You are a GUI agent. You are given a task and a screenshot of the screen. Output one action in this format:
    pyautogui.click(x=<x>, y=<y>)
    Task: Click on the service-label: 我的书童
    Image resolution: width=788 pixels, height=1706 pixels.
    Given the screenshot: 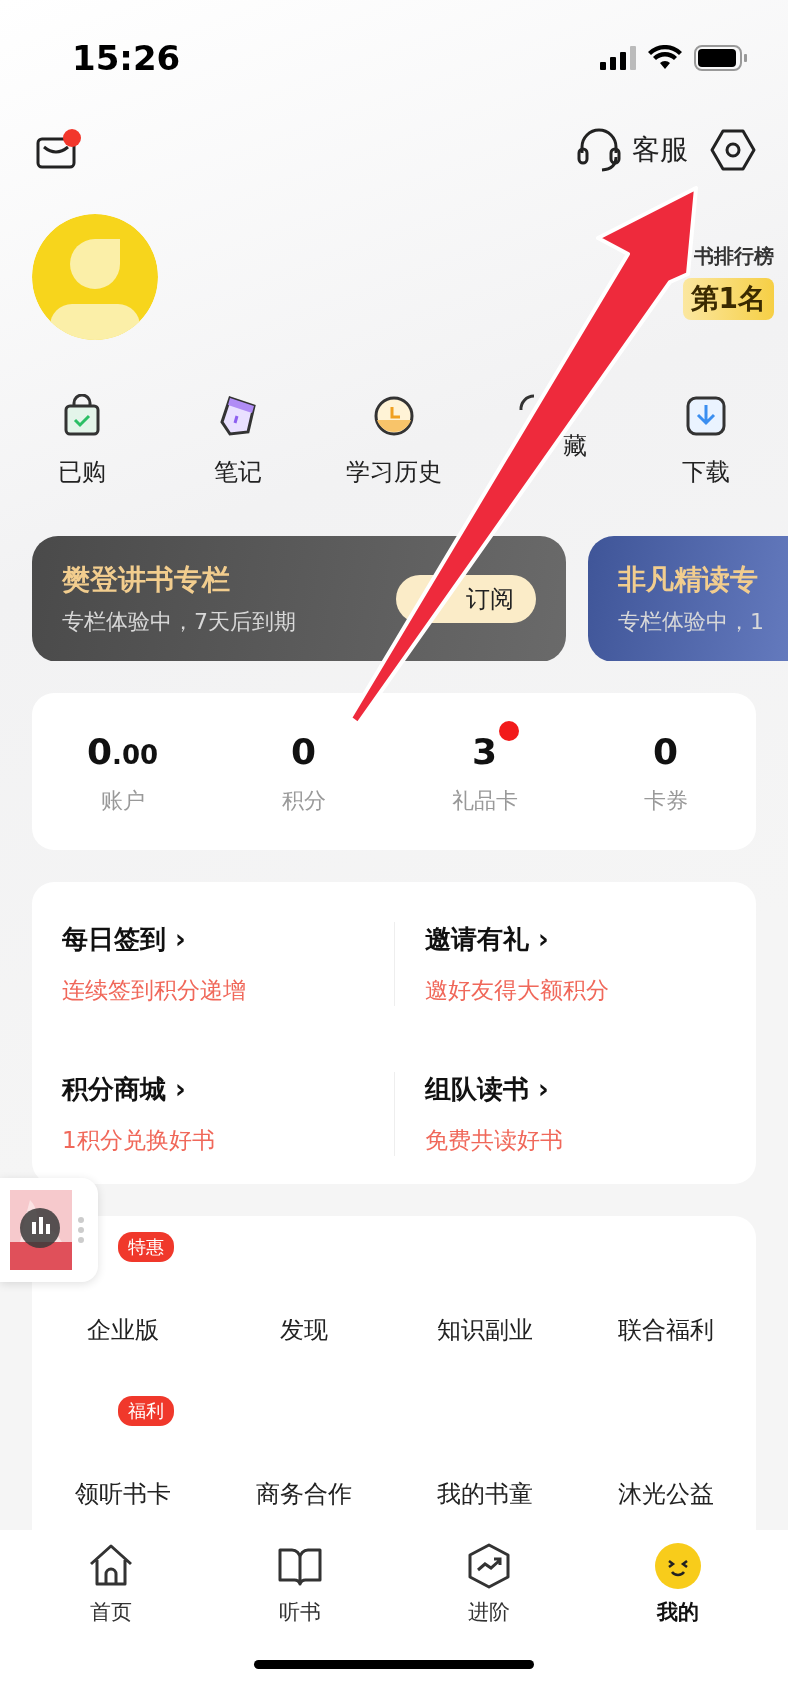 What is the action you would take?
    pyautogui.click(x=484, y=1494)
    